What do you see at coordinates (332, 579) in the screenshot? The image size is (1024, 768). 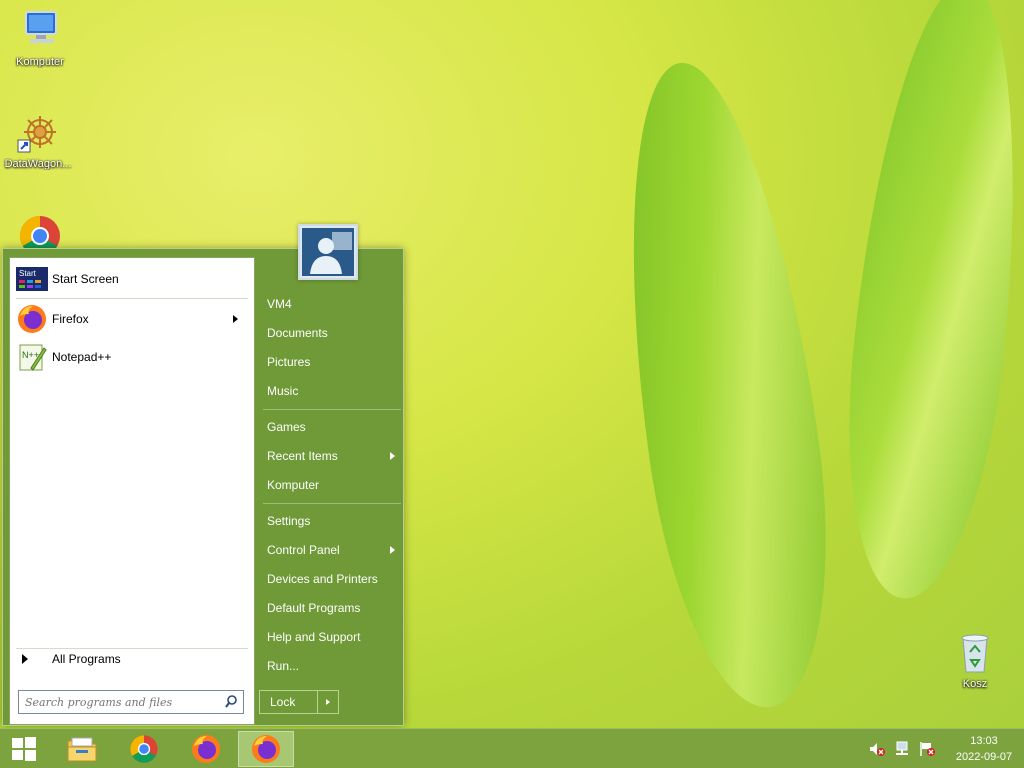 I see `menu-item-devices-printers: Devices and Printers` at bounding box center [332, 579].